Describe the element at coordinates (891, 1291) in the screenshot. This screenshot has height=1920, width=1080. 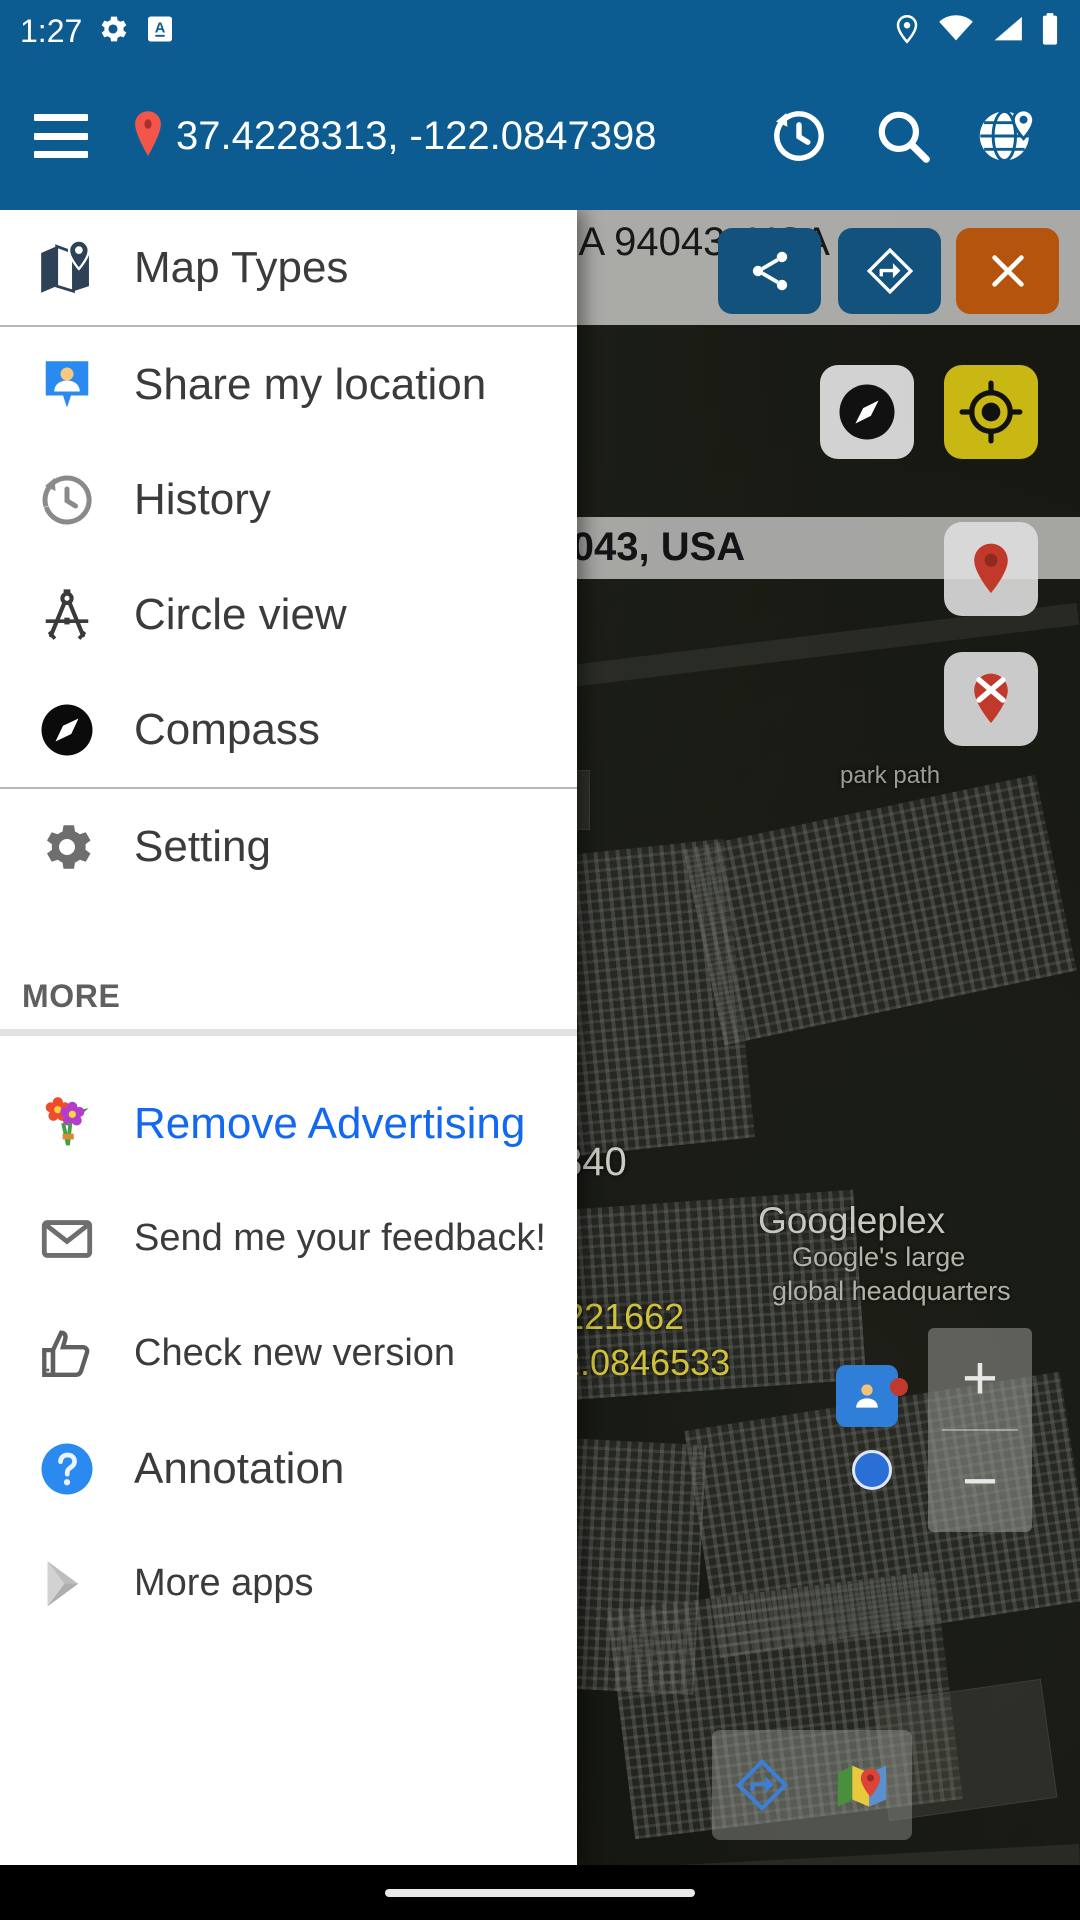
I see `googleplex-sub-label-2: global headquarters` at that location.